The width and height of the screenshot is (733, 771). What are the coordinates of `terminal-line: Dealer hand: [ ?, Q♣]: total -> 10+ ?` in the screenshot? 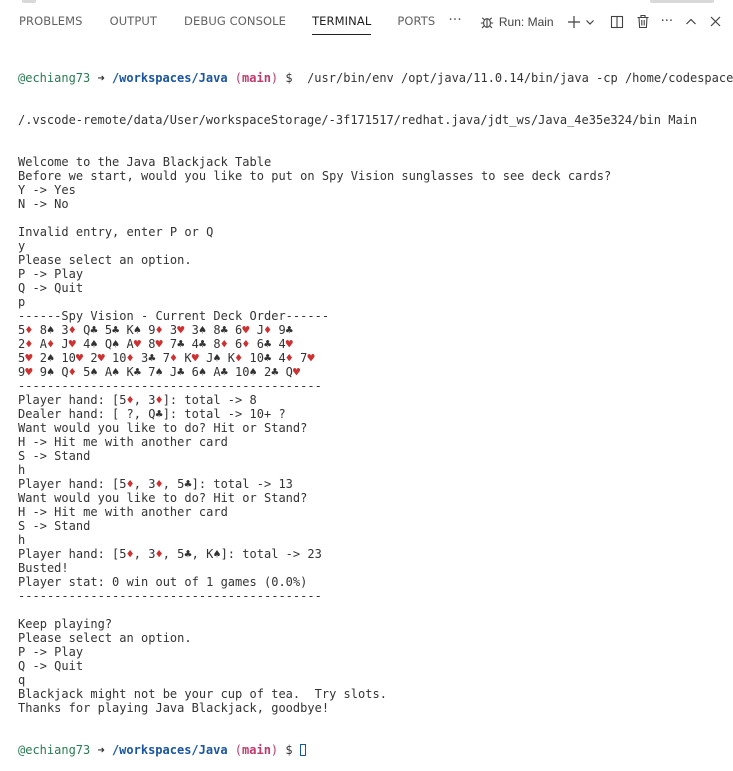 It's located at (152, 414).